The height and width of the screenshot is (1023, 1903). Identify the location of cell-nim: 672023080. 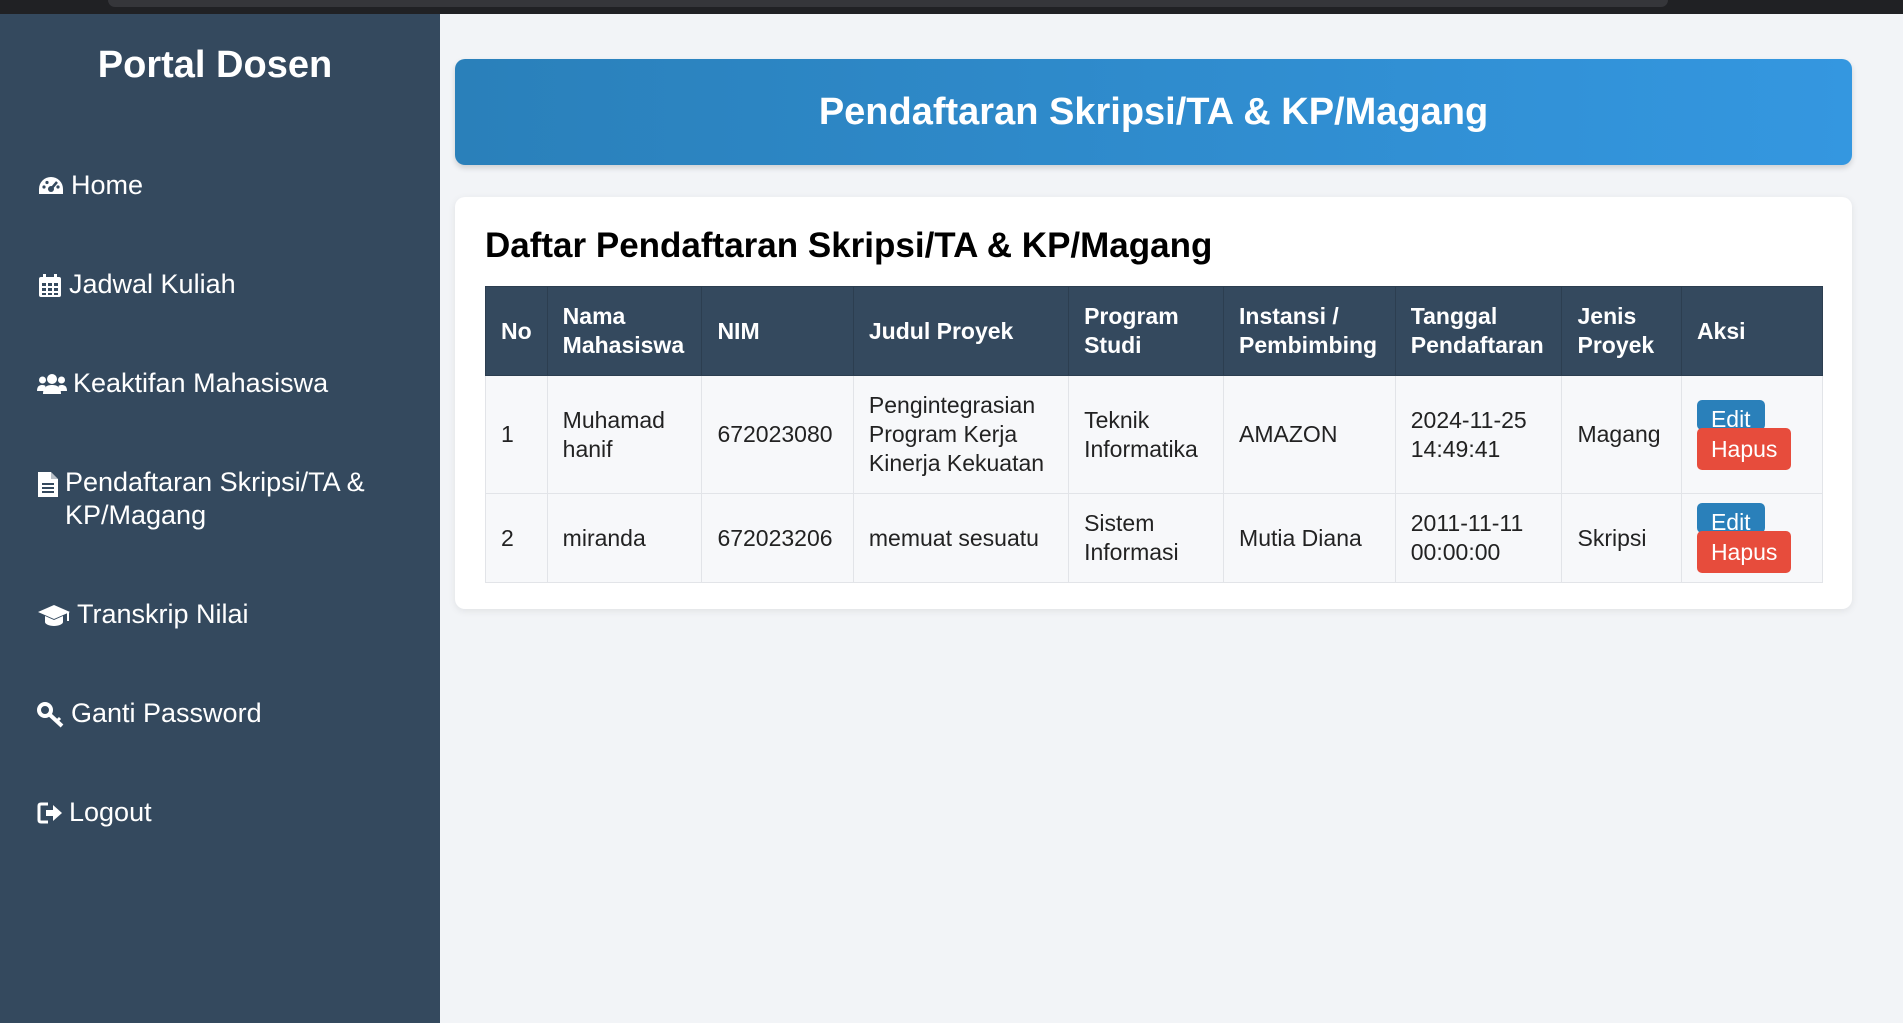
(777, 434).